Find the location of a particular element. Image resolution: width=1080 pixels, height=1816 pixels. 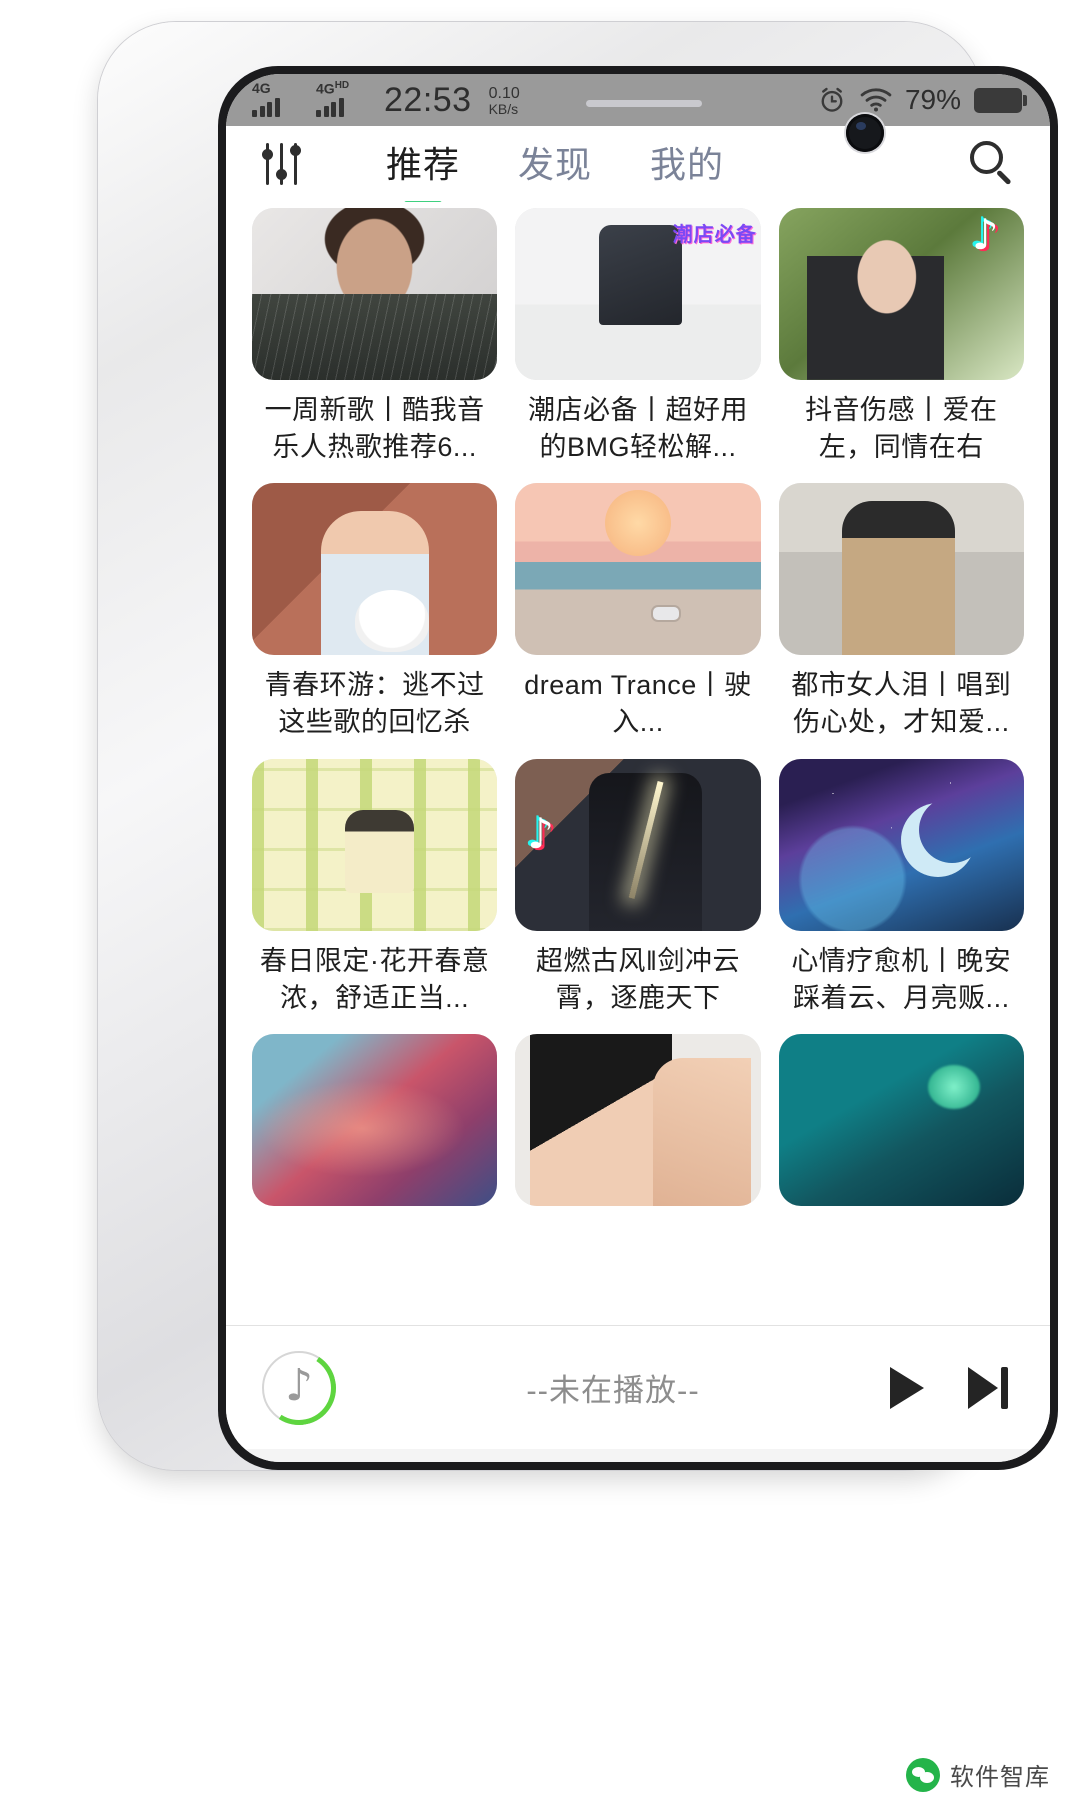

playlist-title: 超燃古风‖剑冲云霄，逐鹿天下 is located at coordinates (638, 979).